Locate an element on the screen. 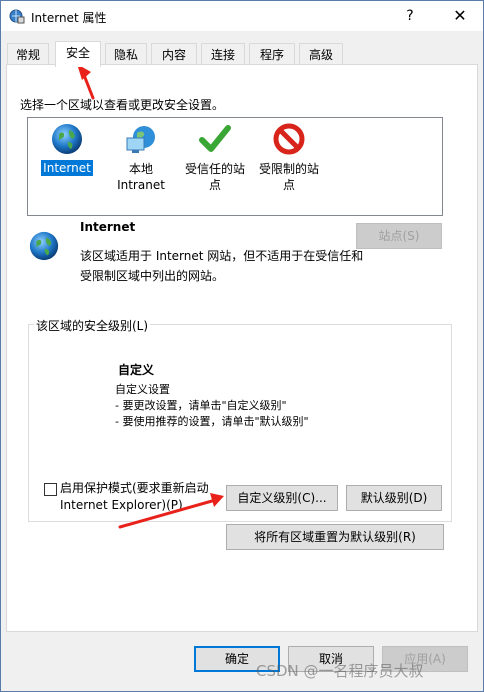 The height and width of the screenshot is (692, 484). help-button: ? is located at coordinates (410, 16).